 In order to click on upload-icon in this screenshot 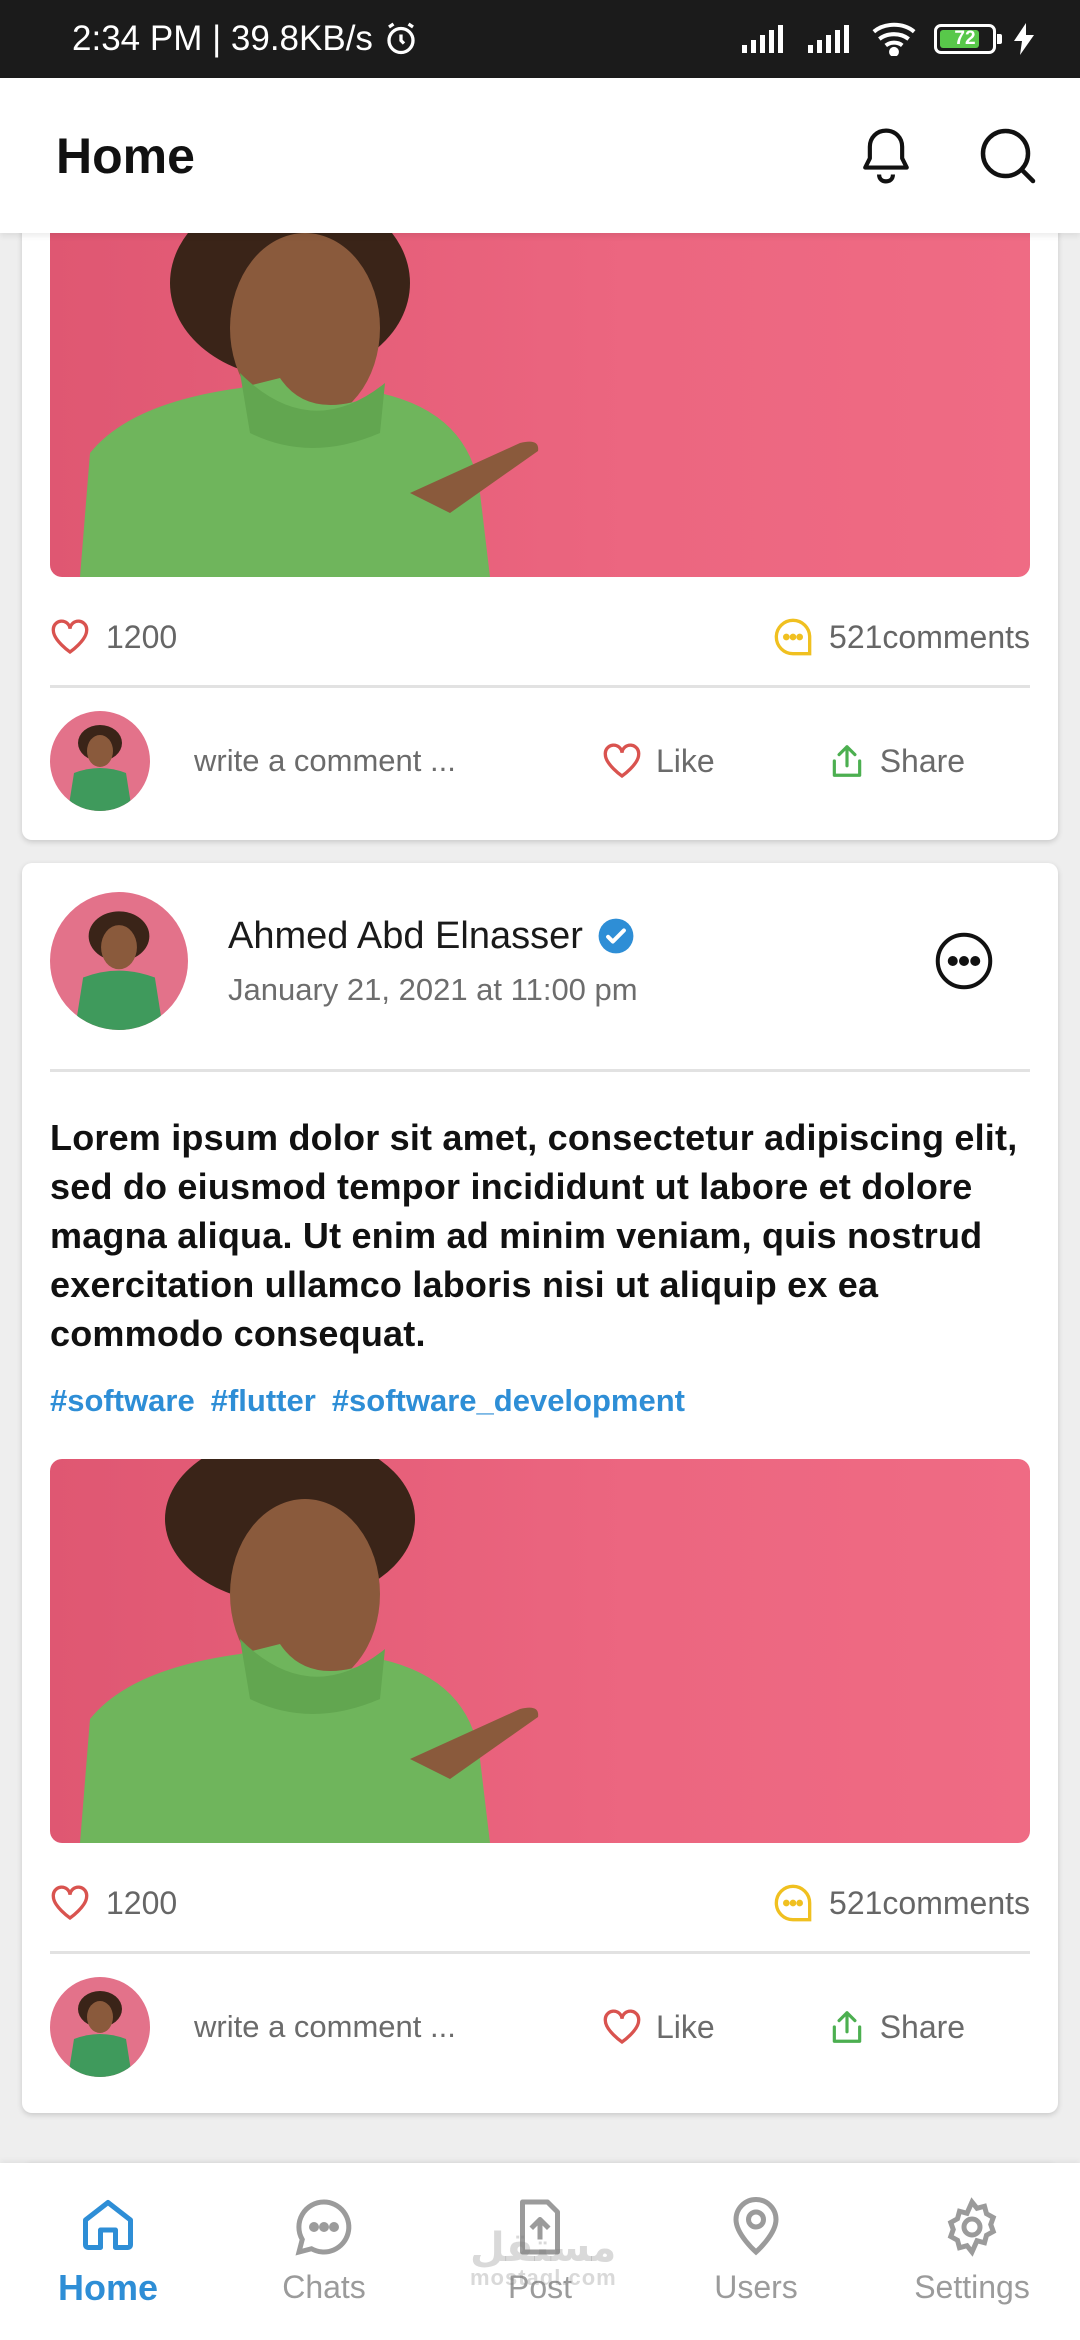, I will do `click(540, 2227)`.